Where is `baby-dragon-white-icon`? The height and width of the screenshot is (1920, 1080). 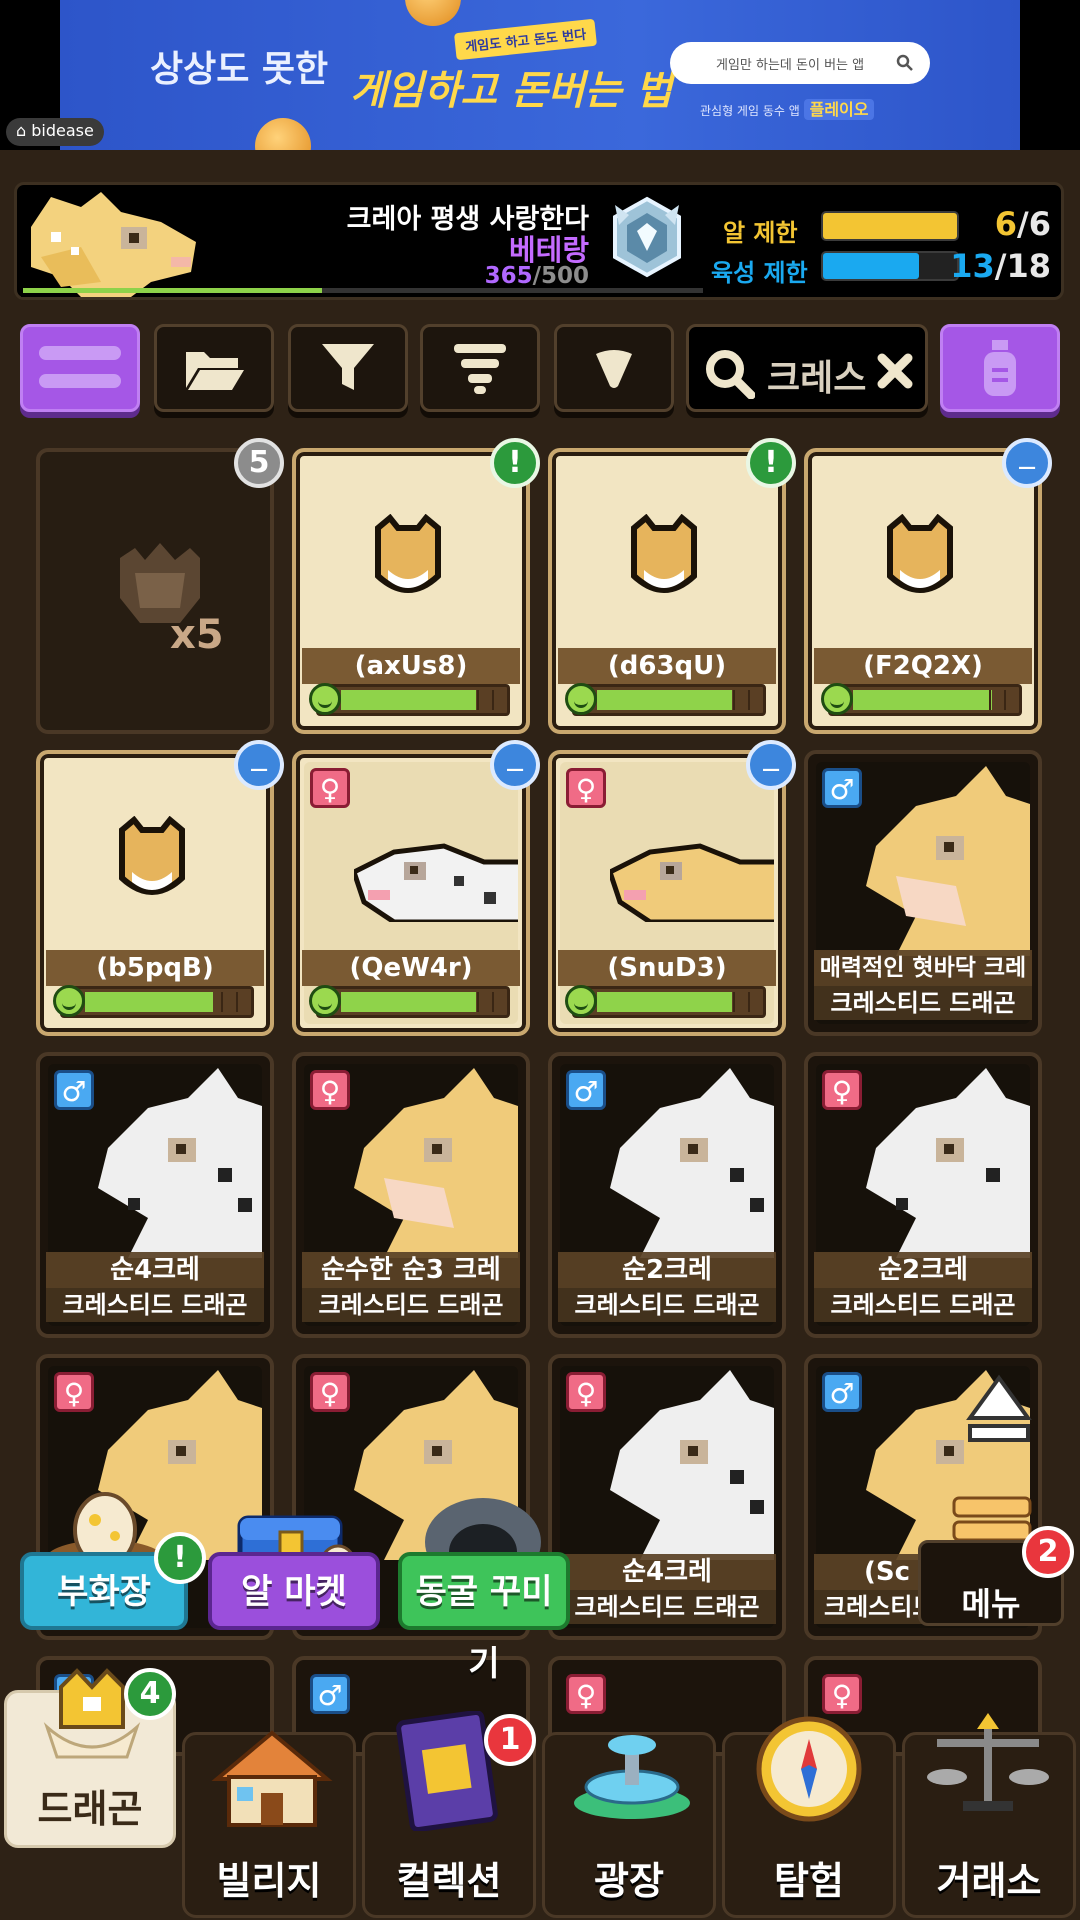
baby-dragon-white-icon is located at coordinates (436, 882).